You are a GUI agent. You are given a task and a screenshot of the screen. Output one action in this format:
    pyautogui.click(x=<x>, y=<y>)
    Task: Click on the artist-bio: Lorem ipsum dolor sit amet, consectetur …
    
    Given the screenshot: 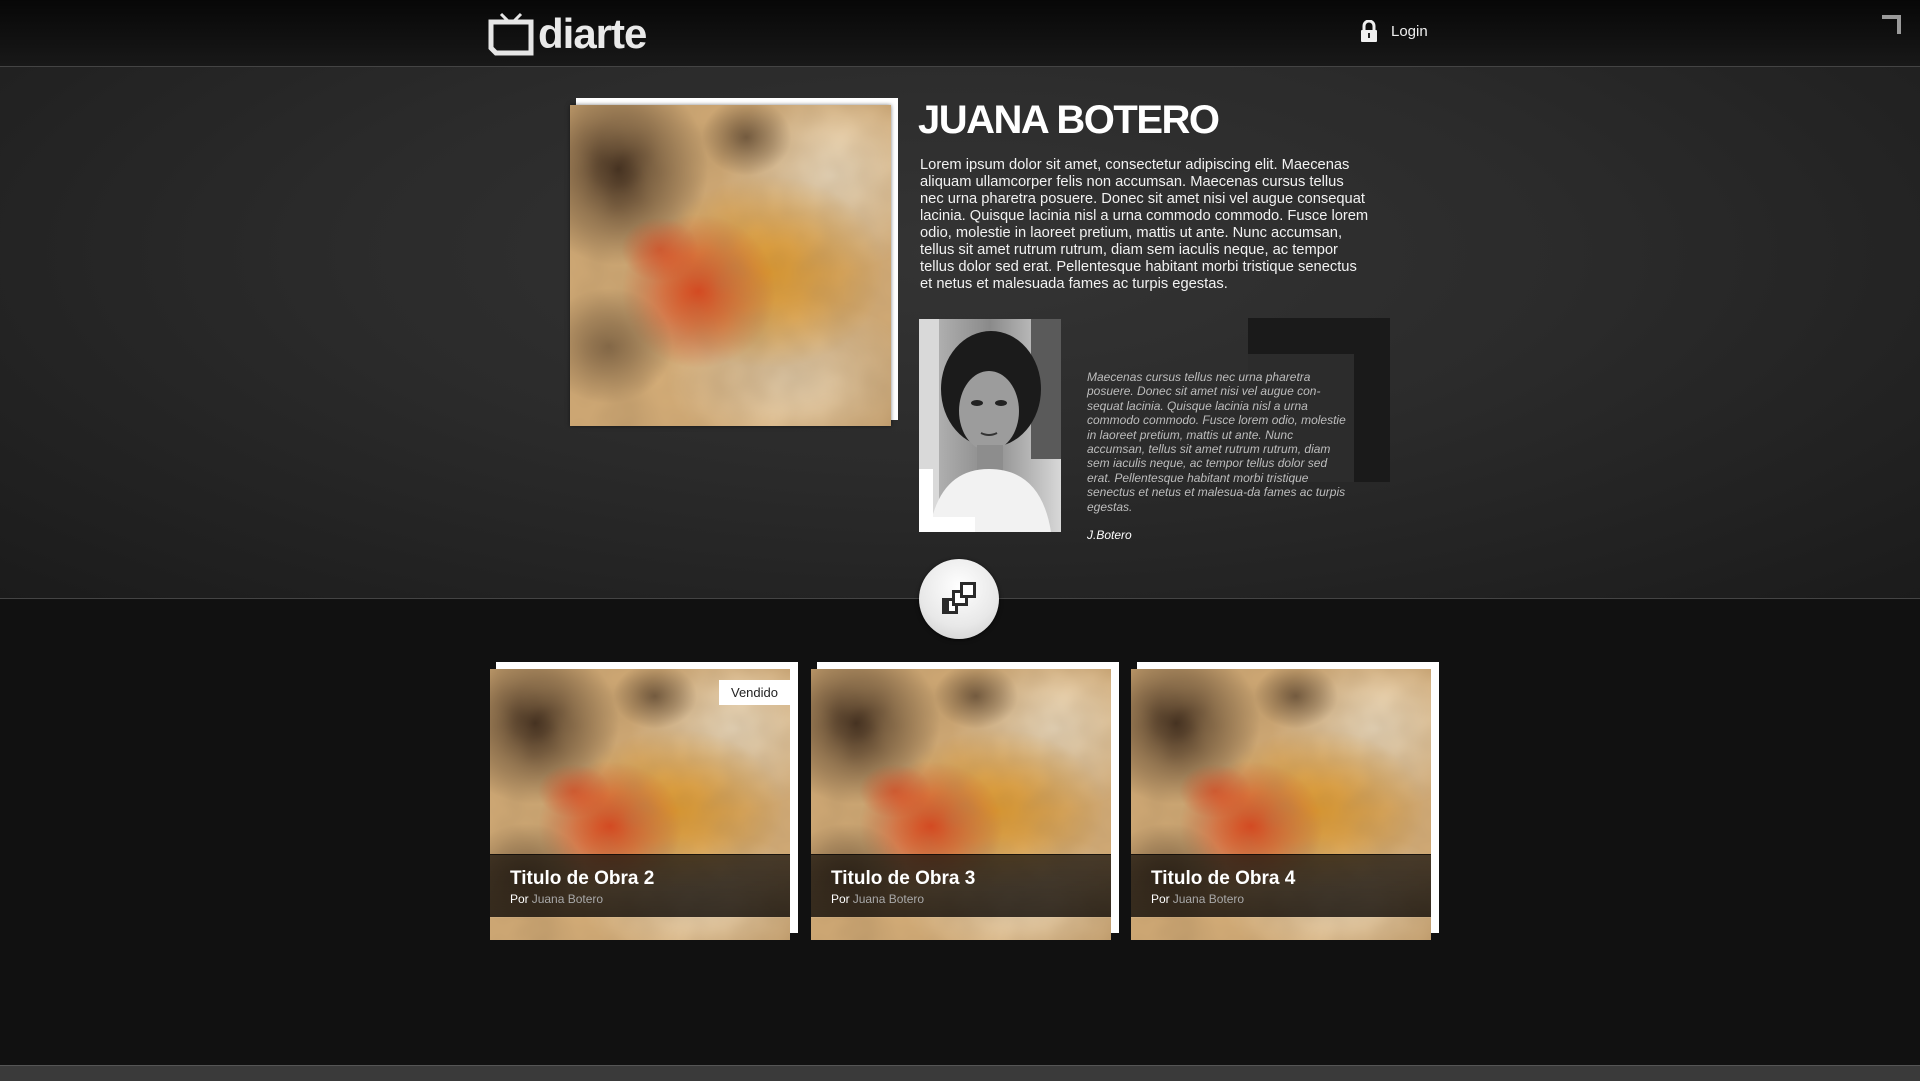 What is the action you would take?
    pyautogui.click(x=1144, y=224)
    